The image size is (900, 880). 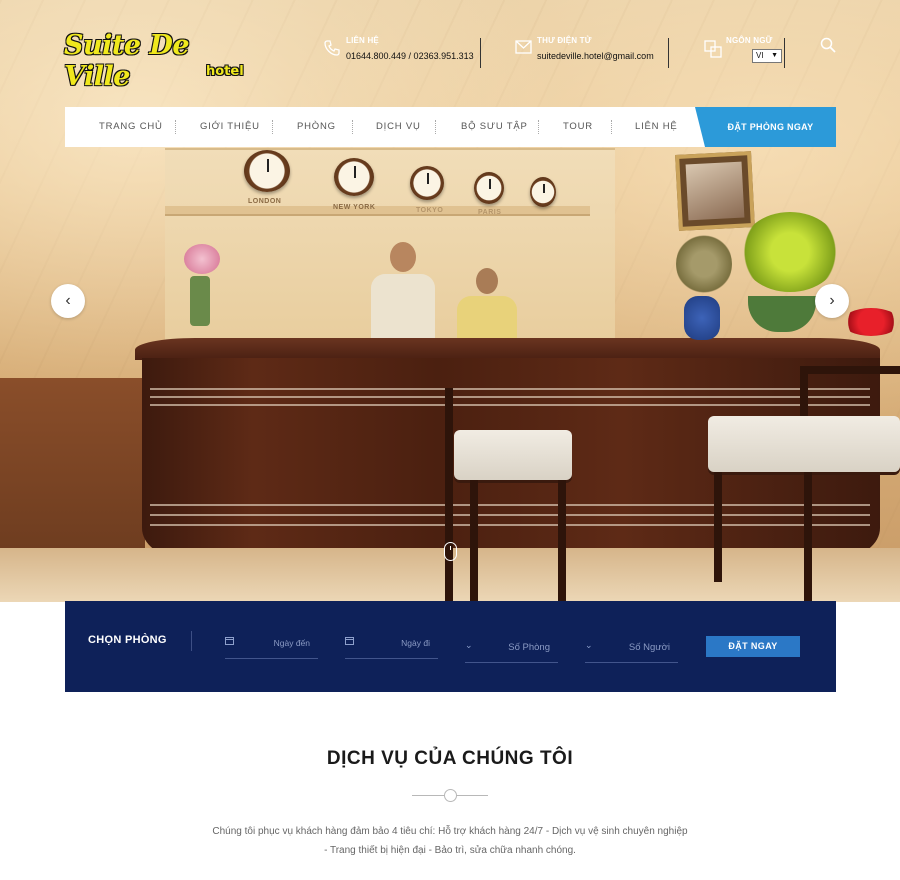 What do you see at coordinates (490, 212) in the screenshot?
I see `clock-label: PARIS` at bounding box center [490, 212].